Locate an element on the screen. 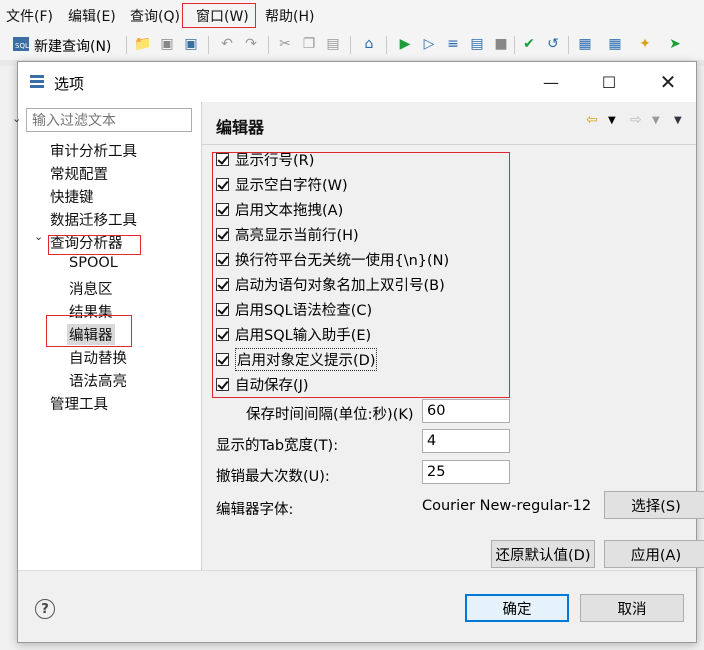 The width and height of the screenshot is (704, 650). menu-file: 文件(F) is located at coordinates (29, 16).